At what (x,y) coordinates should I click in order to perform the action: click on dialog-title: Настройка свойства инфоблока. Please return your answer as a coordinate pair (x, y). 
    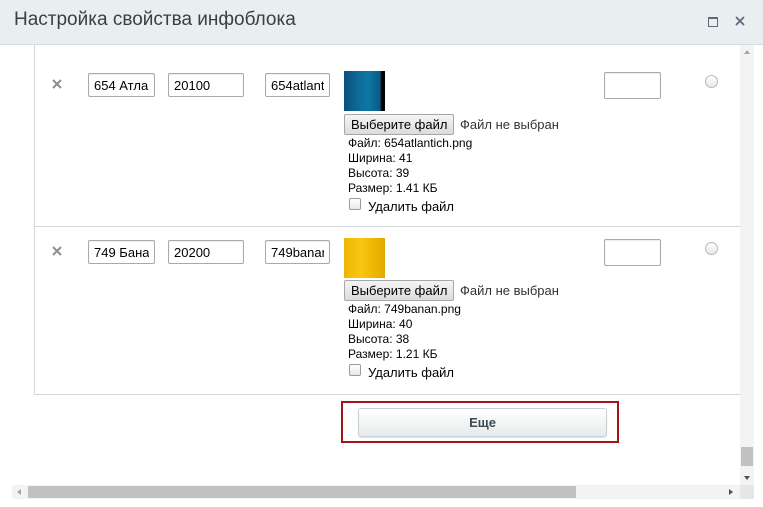
    Looking at the image, I should click on (155, 19).